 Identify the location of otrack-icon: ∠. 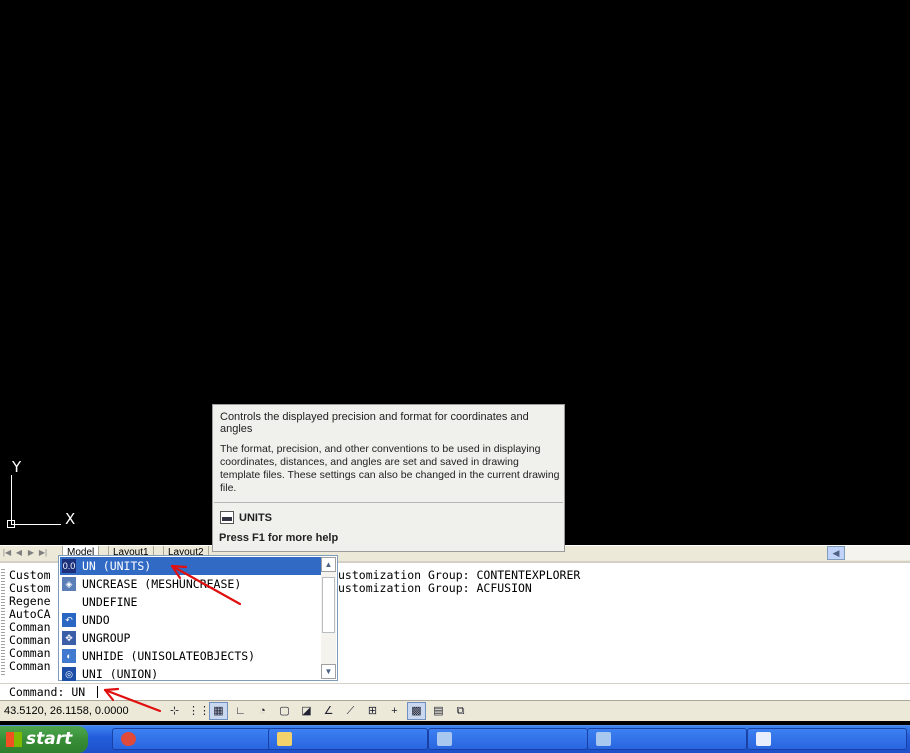
(328, 711).